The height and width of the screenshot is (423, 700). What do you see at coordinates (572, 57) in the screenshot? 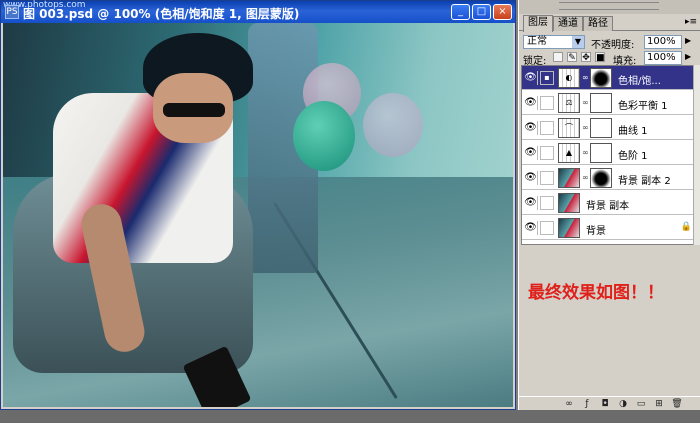
I see `lock-brush-icon: ✎` at bounding box center [572, 57].